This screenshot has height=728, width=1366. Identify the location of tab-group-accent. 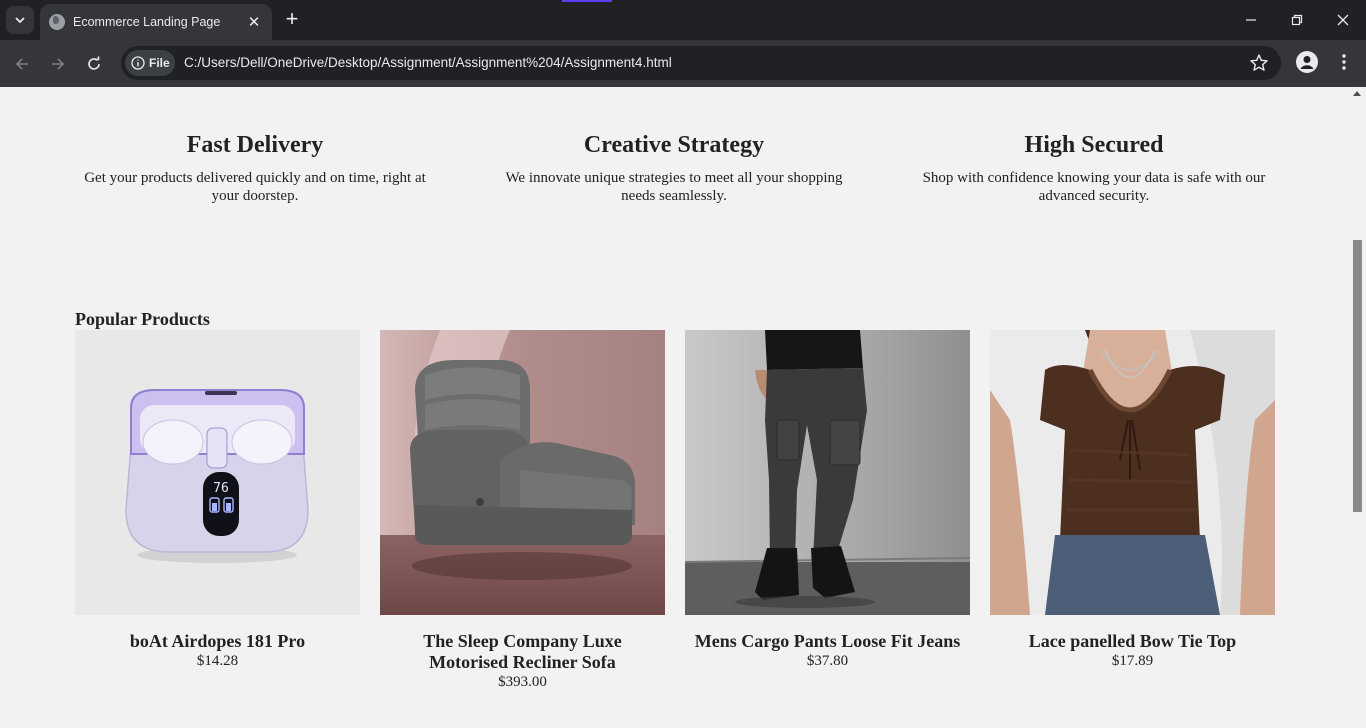
(587, 1).